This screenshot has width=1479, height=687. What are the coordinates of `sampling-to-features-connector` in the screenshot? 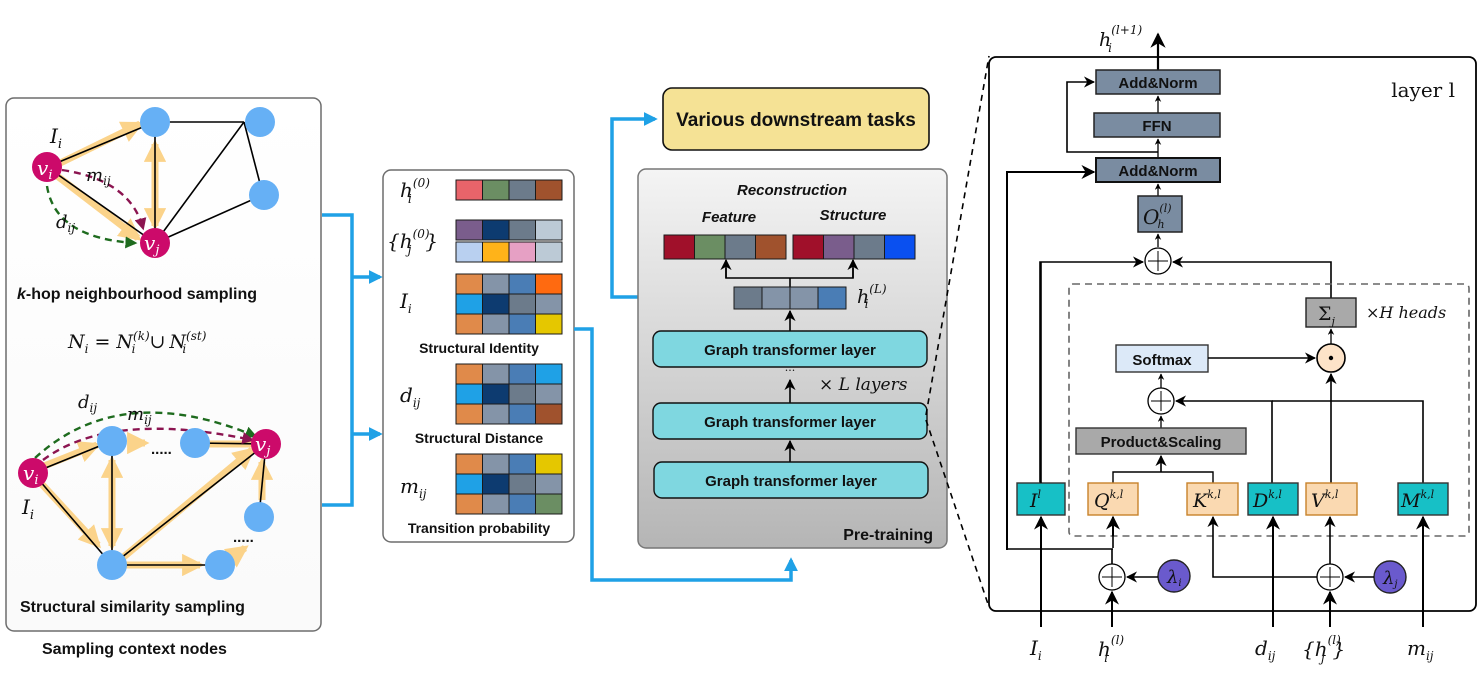 It's located at (352, 360).